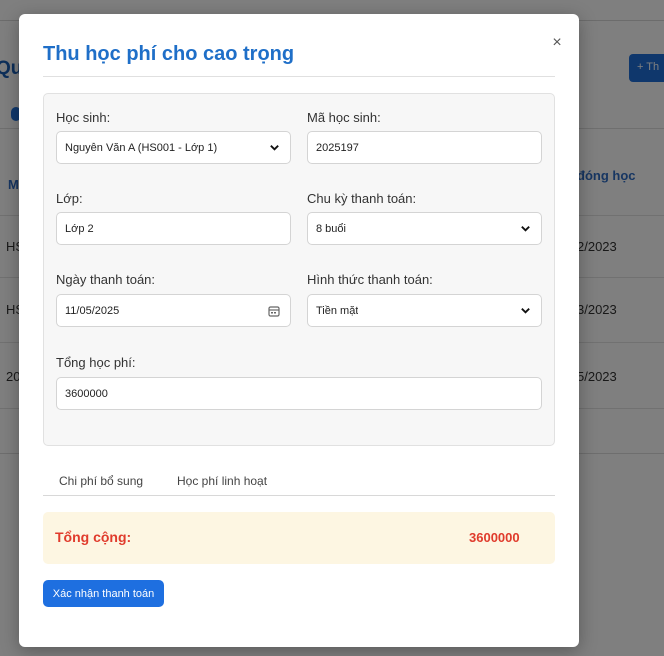  What do you see at coordinates (337, 310) in the screenshot?
I see `payment-method-value: Tiền mặt` at bounding box center [337, 310].